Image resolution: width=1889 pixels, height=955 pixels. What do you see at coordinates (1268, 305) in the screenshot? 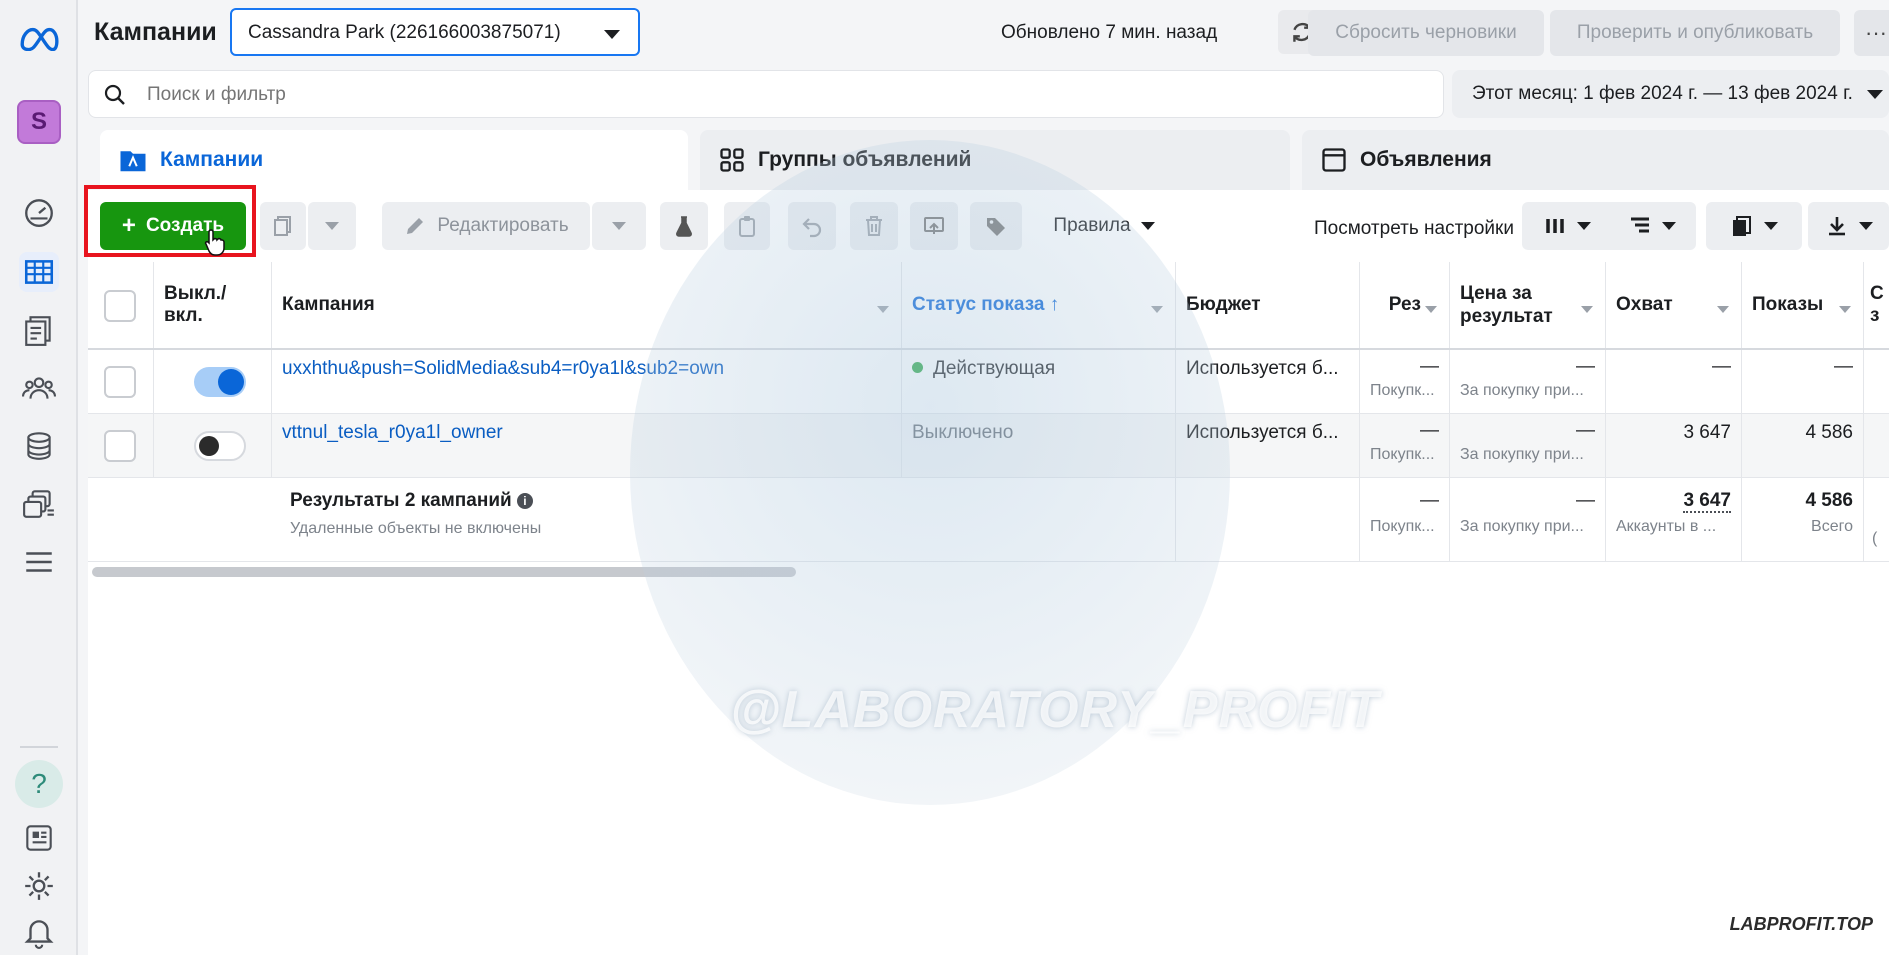
I see `header-budget: Бюджет` at bounding box center [1268, 305].